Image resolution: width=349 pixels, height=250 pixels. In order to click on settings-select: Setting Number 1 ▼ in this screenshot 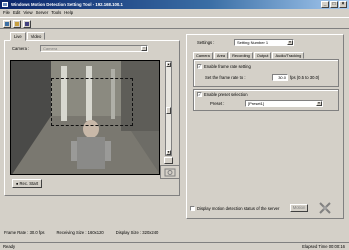, I will do `click(264, 42)`.